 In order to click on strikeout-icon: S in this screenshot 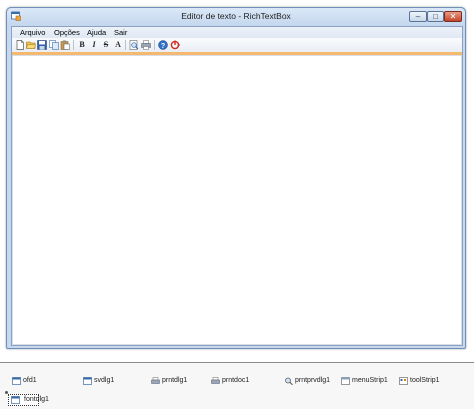, I will do `click(106, 45)`.